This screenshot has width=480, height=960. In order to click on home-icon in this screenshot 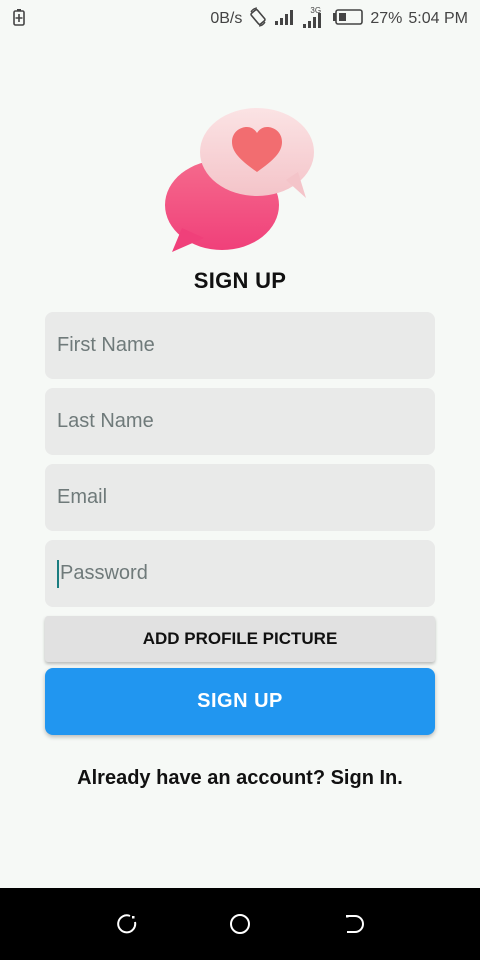, I will do `click(240, 924)`.